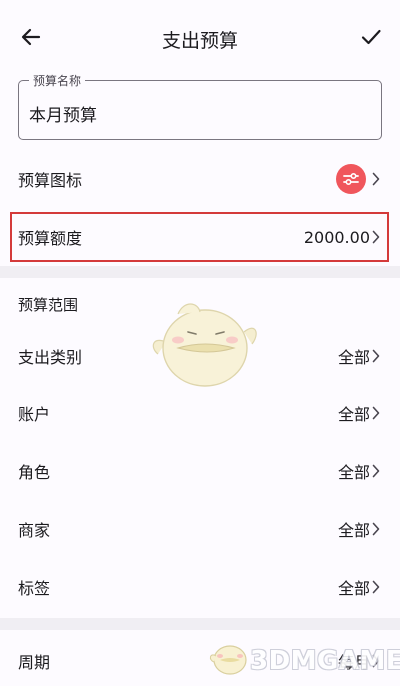  I want to click on scope-item-tag: 标签 全部, so click(200, 587).